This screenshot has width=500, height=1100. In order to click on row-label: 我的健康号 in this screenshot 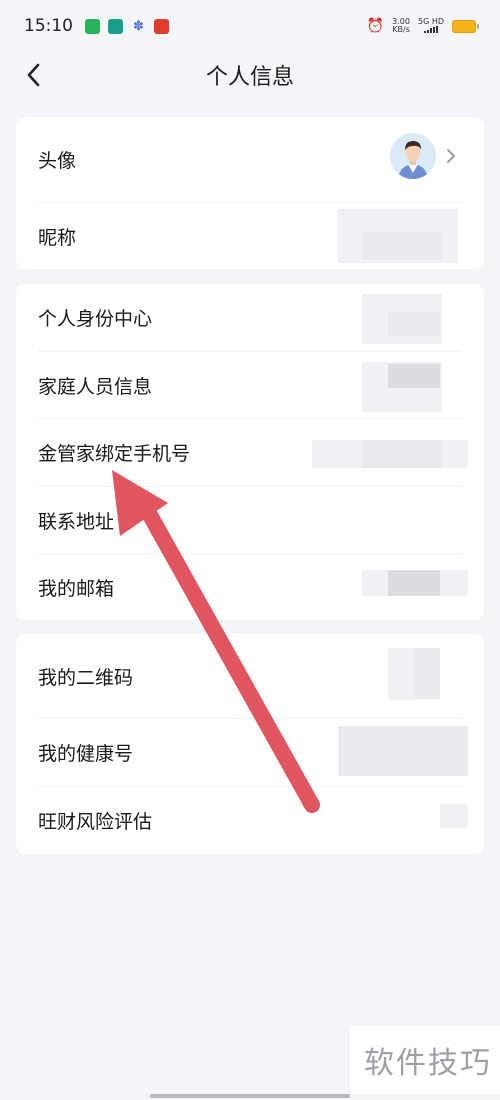, I will do `click(86, 754)`.